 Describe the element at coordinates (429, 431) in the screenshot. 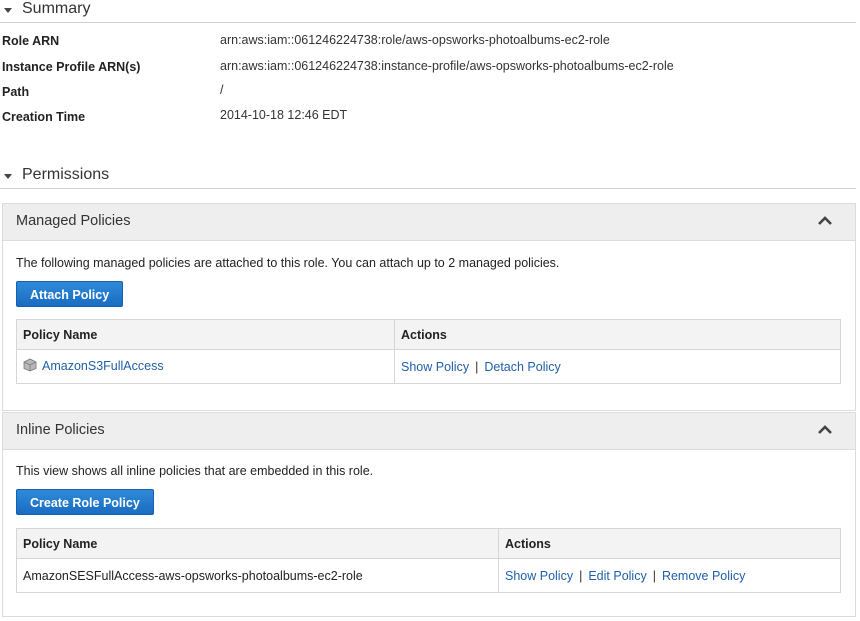

I see `inline-policies-header: Inline Policies` at that location.